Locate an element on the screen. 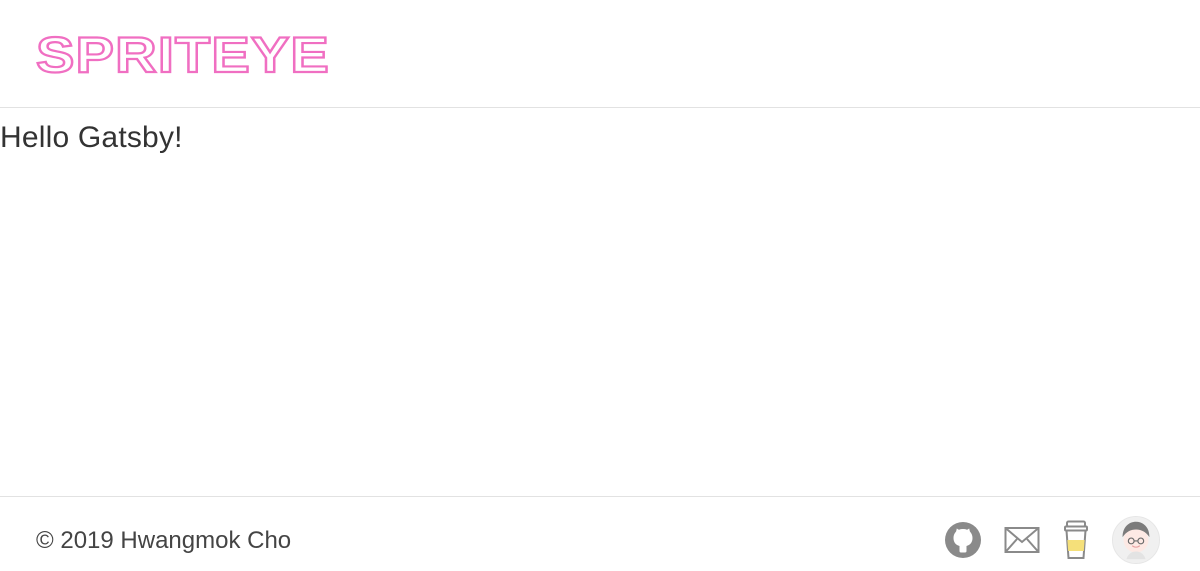 This screenshot has height=571, width=1200. github-icon is located at coordinates (963, 540).